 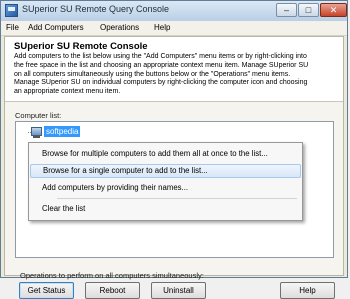 I want to click on ctx-clear-list: Clear the list, so click(x=165, y=209).